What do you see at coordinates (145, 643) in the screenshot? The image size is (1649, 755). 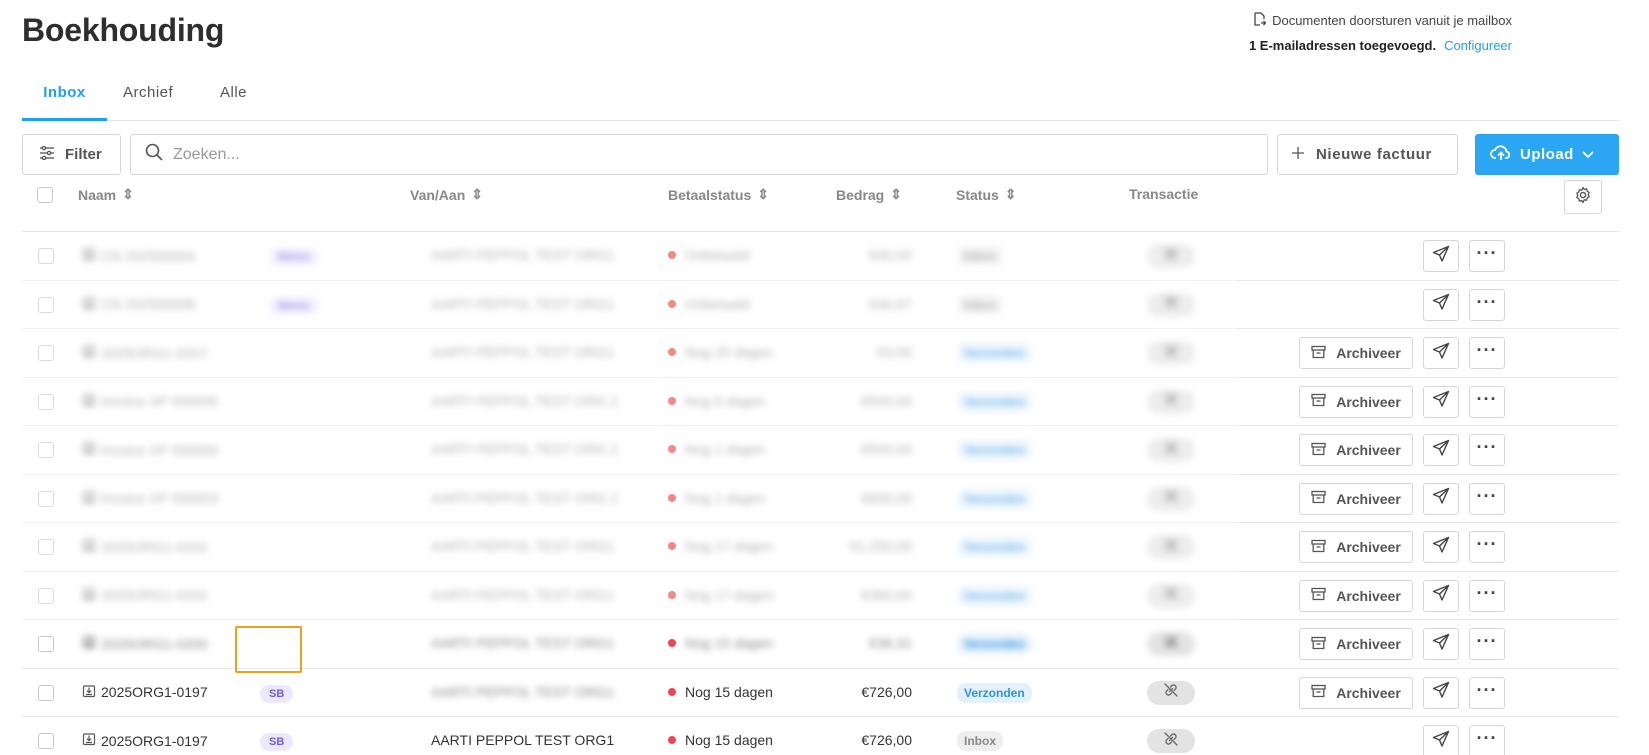 I see `document-name: 2025ORG1-0200` at bounding box center [145, 643].